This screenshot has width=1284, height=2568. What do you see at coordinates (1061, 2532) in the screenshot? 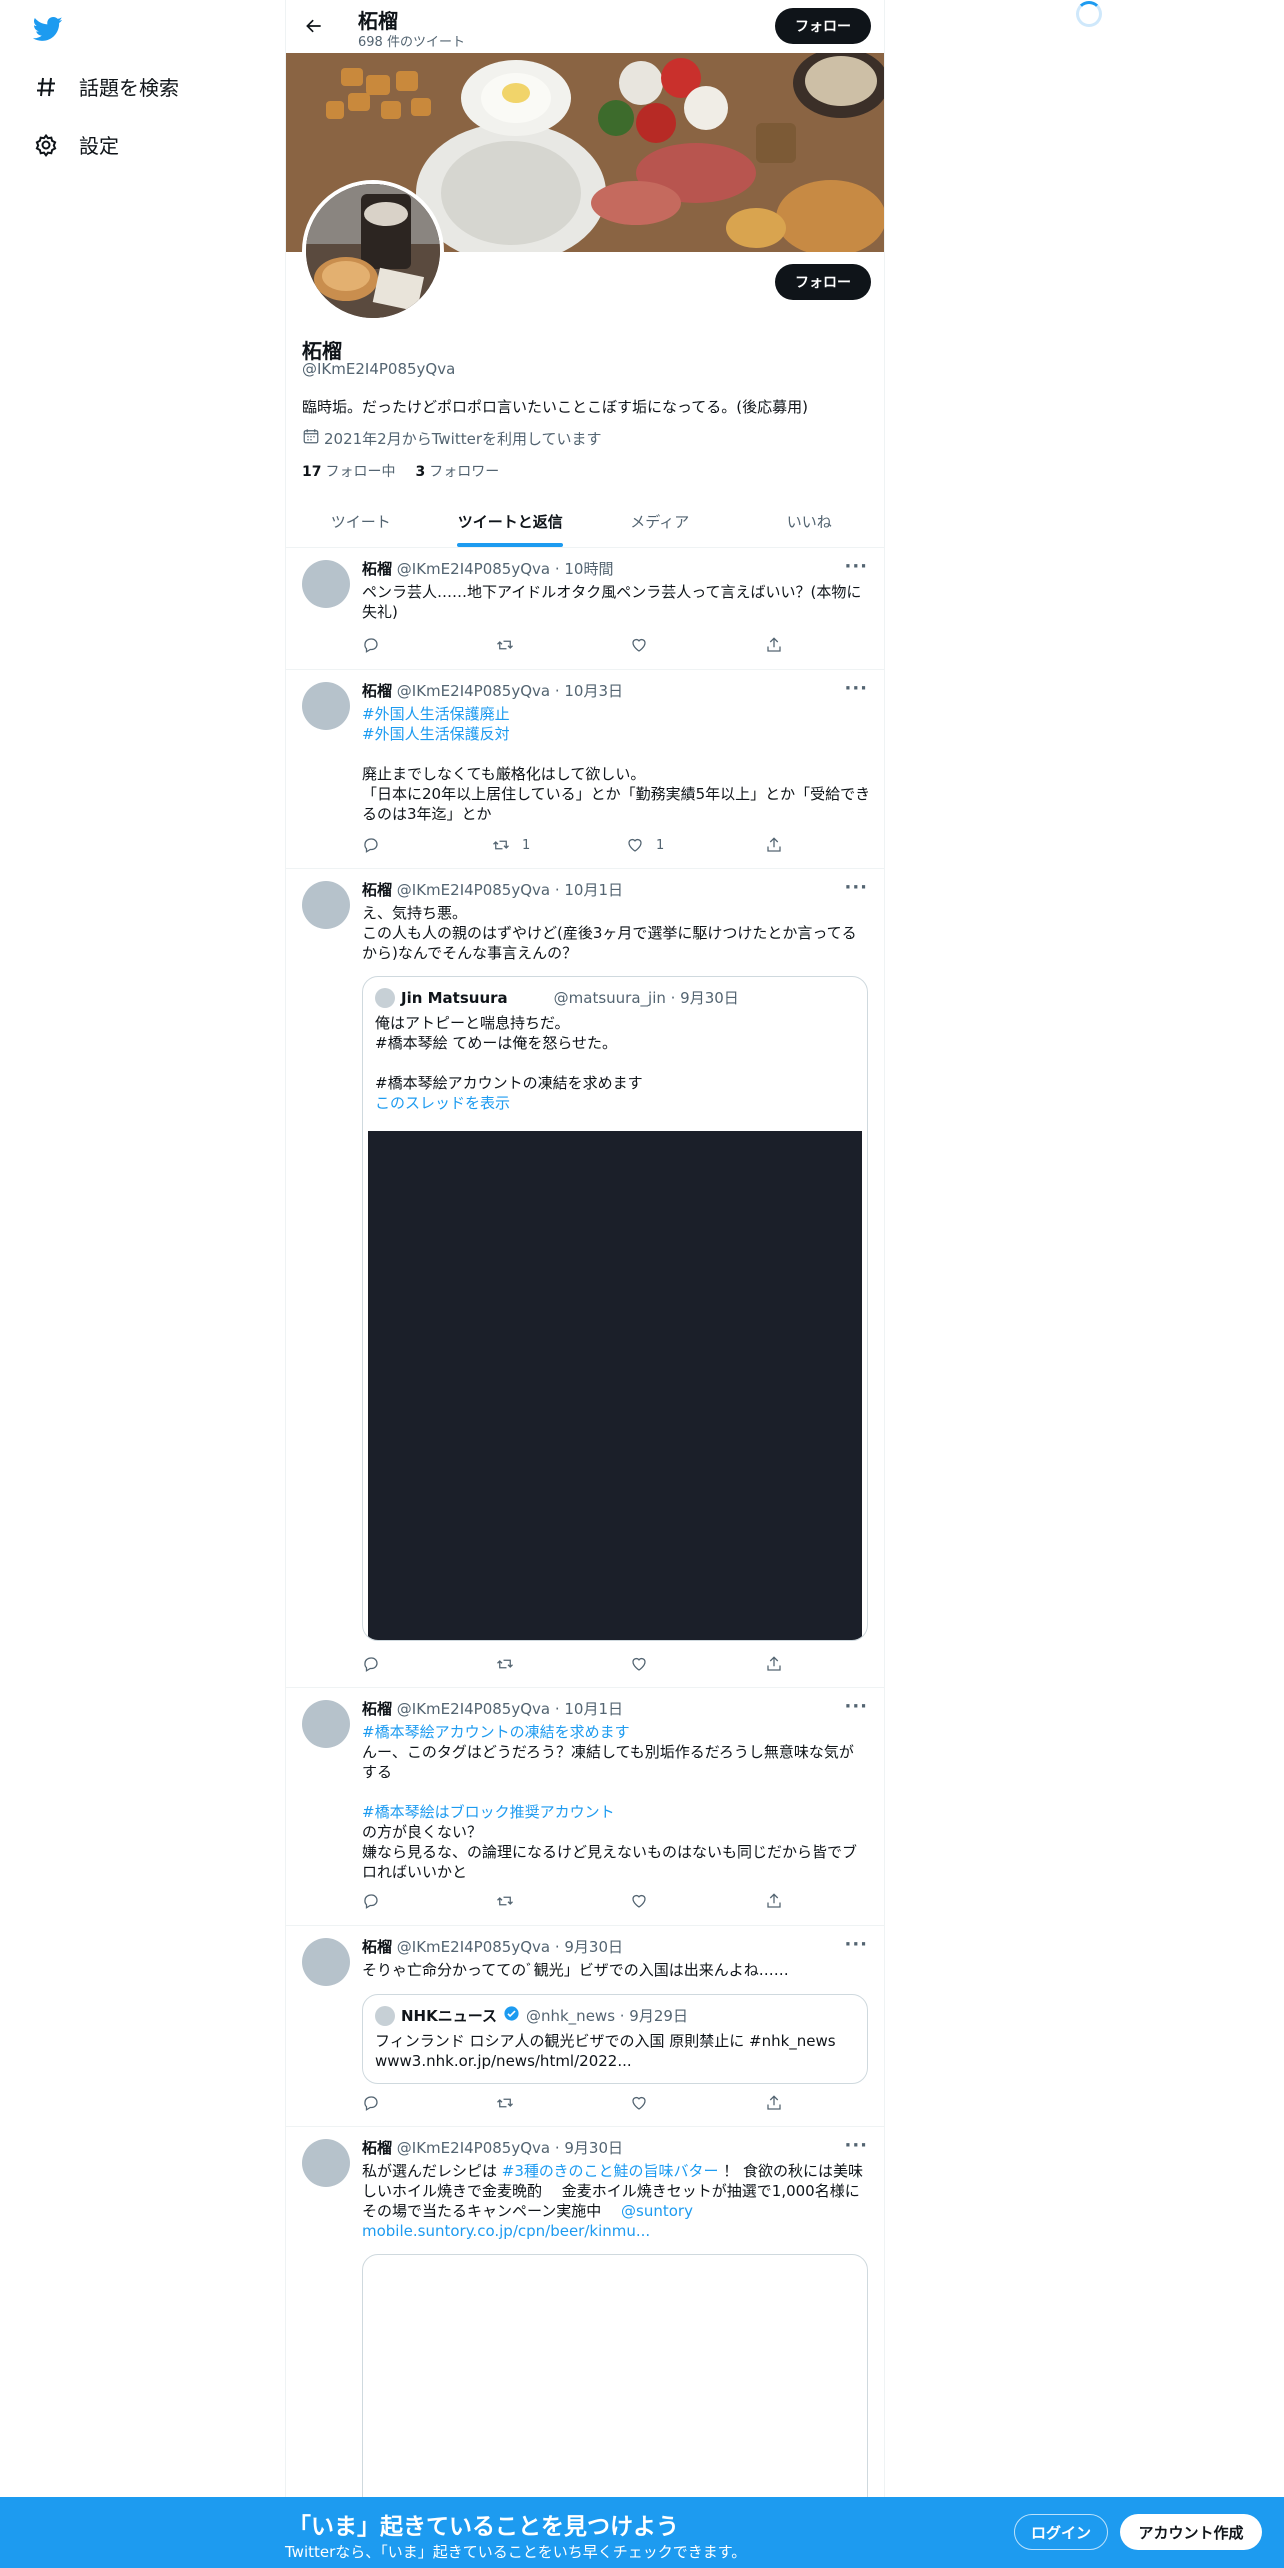
I see `login-button: ログイン` at bounding box center [1061, 2532].